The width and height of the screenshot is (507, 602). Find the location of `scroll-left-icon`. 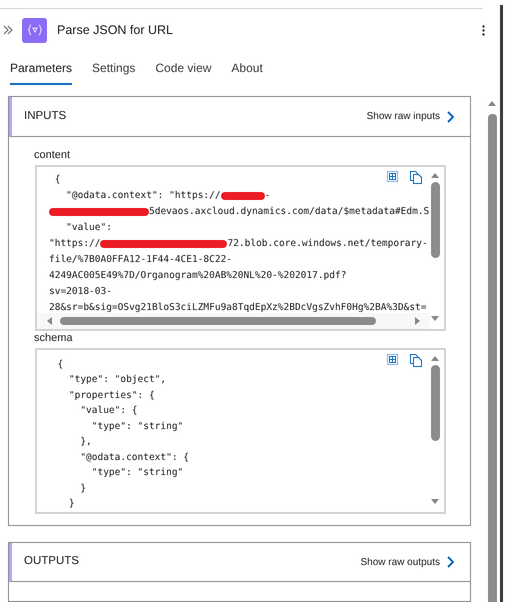

scroll-left-icon is located at coordinates (49, 321).